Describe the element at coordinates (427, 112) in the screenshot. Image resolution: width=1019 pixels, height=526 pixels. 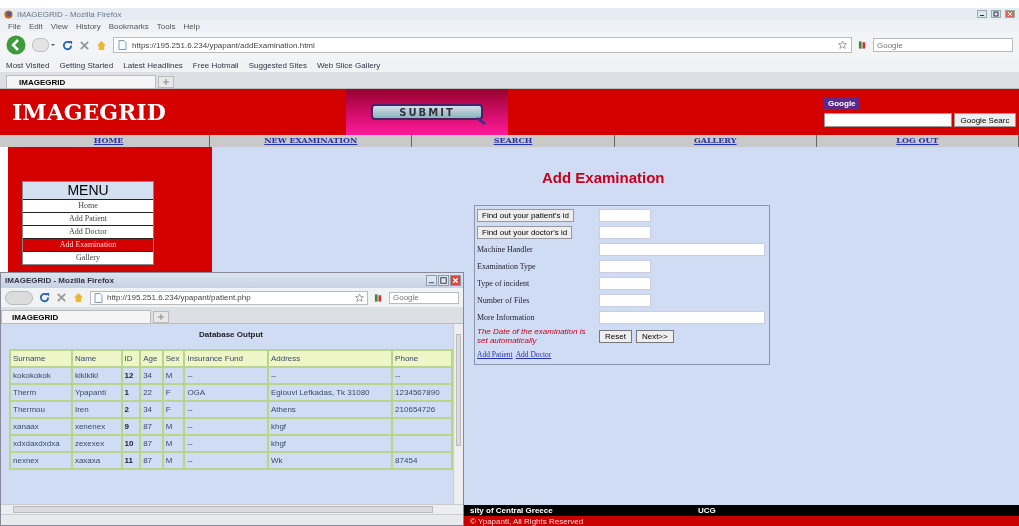
I see `submit-button: SUBMIT` at that location.